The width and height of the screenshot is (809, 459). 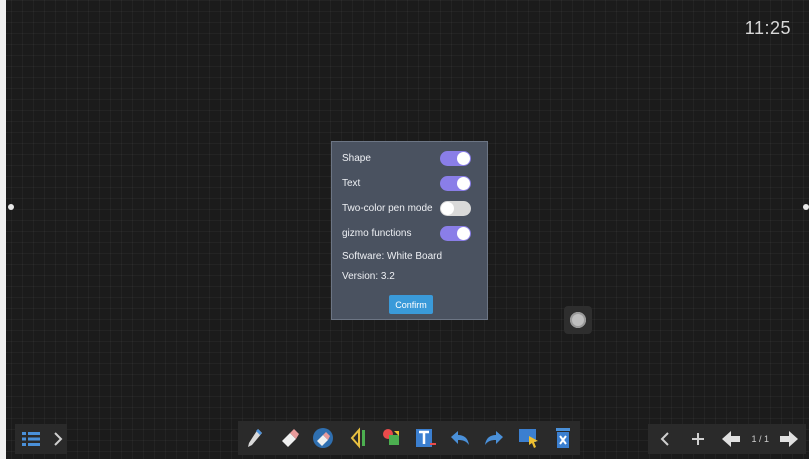 What do you see at coordinates (806, 207) in the screenshot?
I see `right-edge-handle` at bounding box center [806, 207].